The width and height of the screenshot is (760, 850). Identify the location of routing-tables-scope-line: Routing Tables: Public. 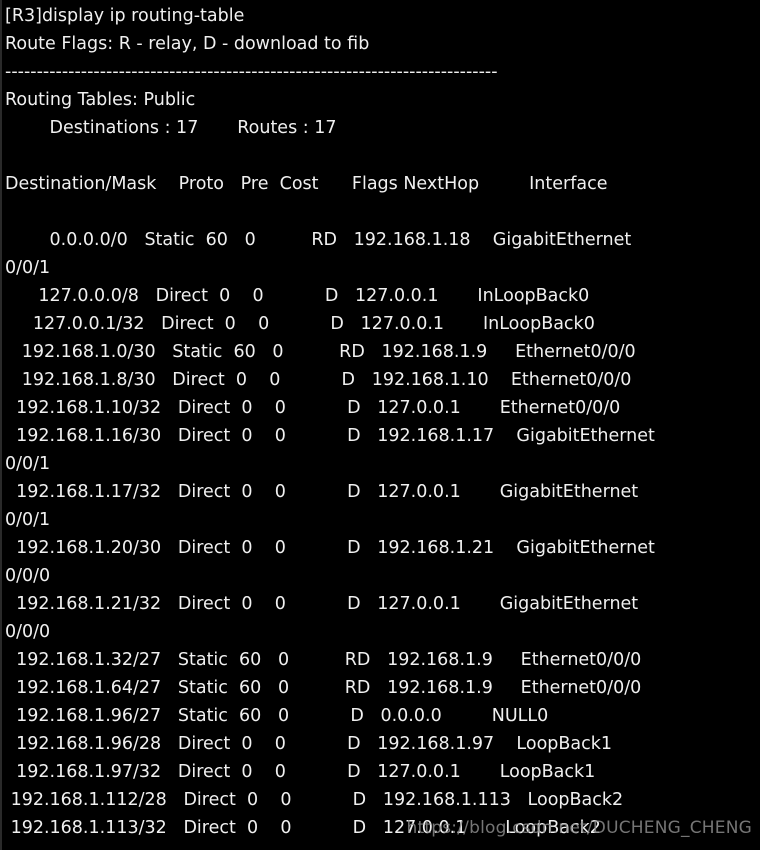
(100, 100).